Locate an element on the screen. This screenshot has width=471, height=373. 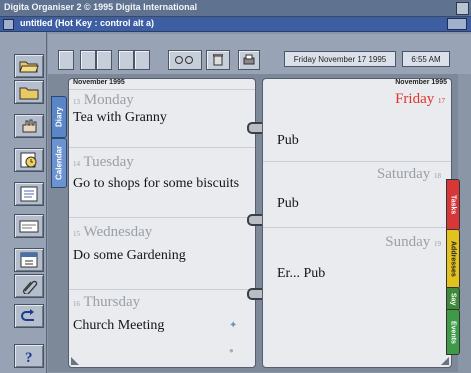
day-name: Saturday is located at coordinates (403, 174).